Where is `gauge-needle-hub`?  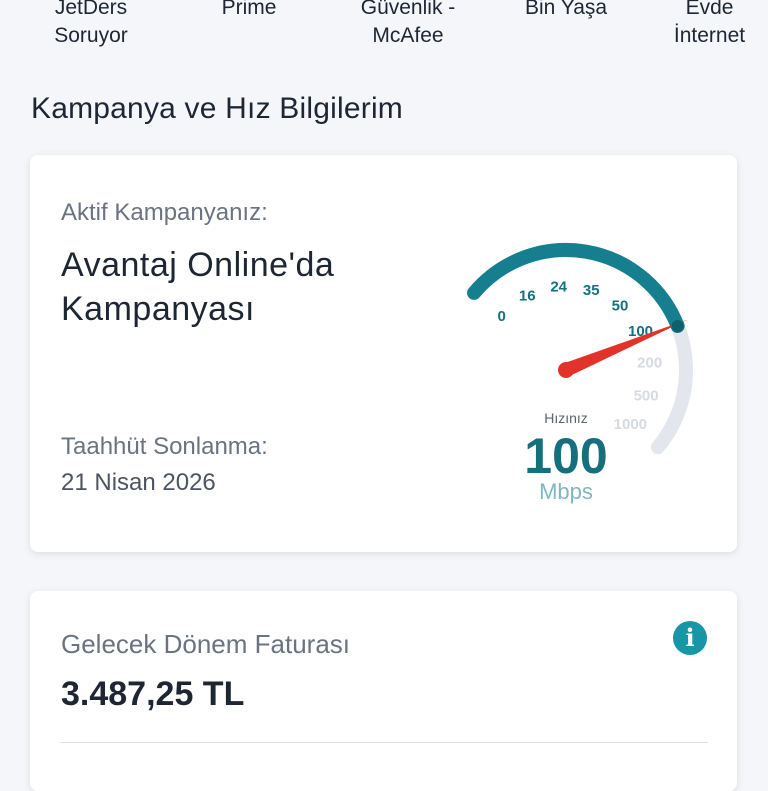
gauge-needle-hub is located at coordinates (566, 370).